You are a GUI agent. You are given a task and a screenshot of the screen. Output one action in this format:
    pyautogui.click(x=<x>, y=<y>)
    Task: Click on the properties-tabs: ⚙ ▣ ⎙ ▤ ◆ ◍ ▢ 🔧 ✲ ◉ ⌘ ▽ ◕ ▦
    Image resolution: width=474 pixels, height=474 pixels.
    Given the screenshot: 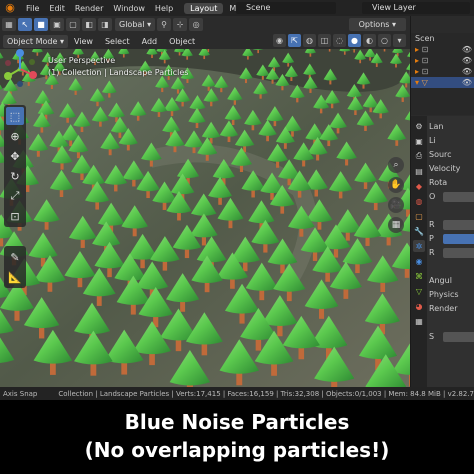 What is the action you would take?
    pyautogui.click(x=419, y=251)
    